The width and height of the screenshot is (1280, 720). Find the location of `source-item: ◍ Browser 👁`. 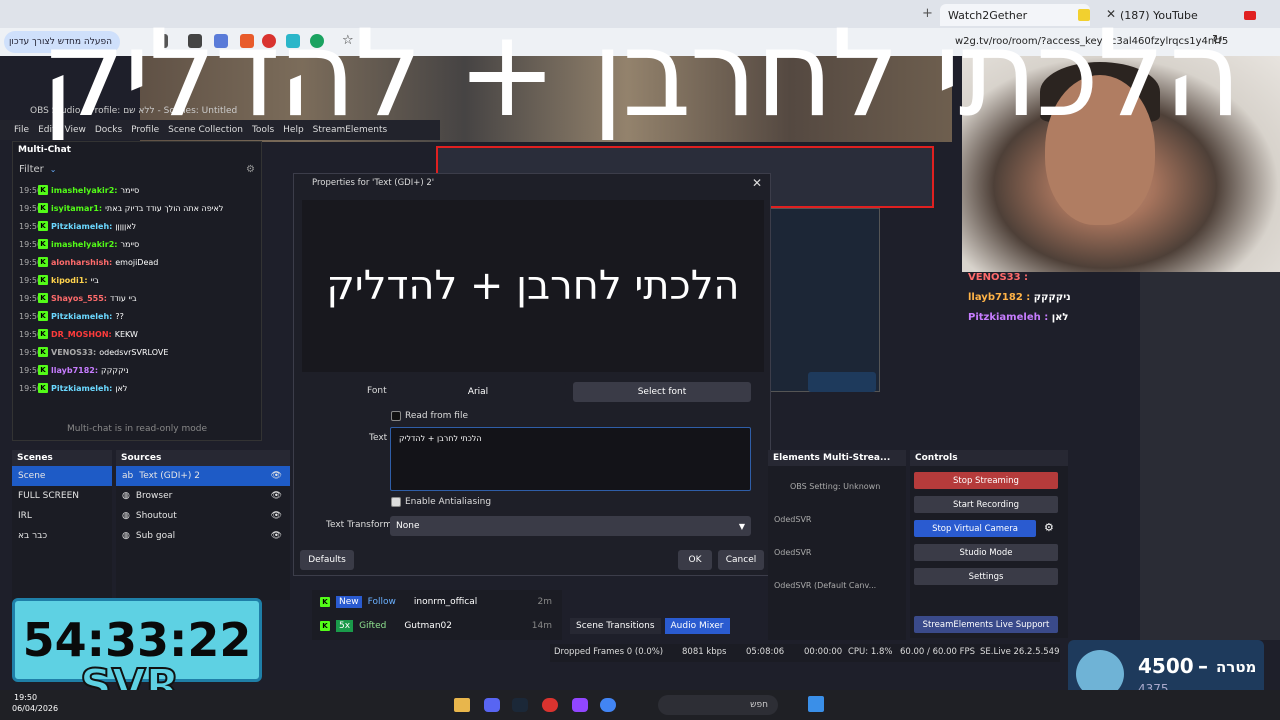

source-item: ◍ Browser 👁 is located at coordinates (203, 496).